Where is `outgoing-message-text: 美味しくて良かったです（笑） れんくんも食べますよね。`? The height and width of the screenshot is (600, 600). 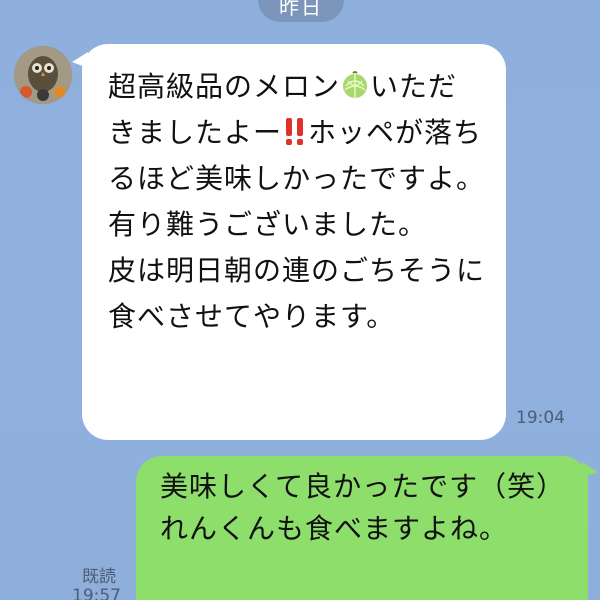 outgoing-message-text: 美味しくて良かったです（笑） れんくんも食べますよね。 is located at coordinates (363, 507).